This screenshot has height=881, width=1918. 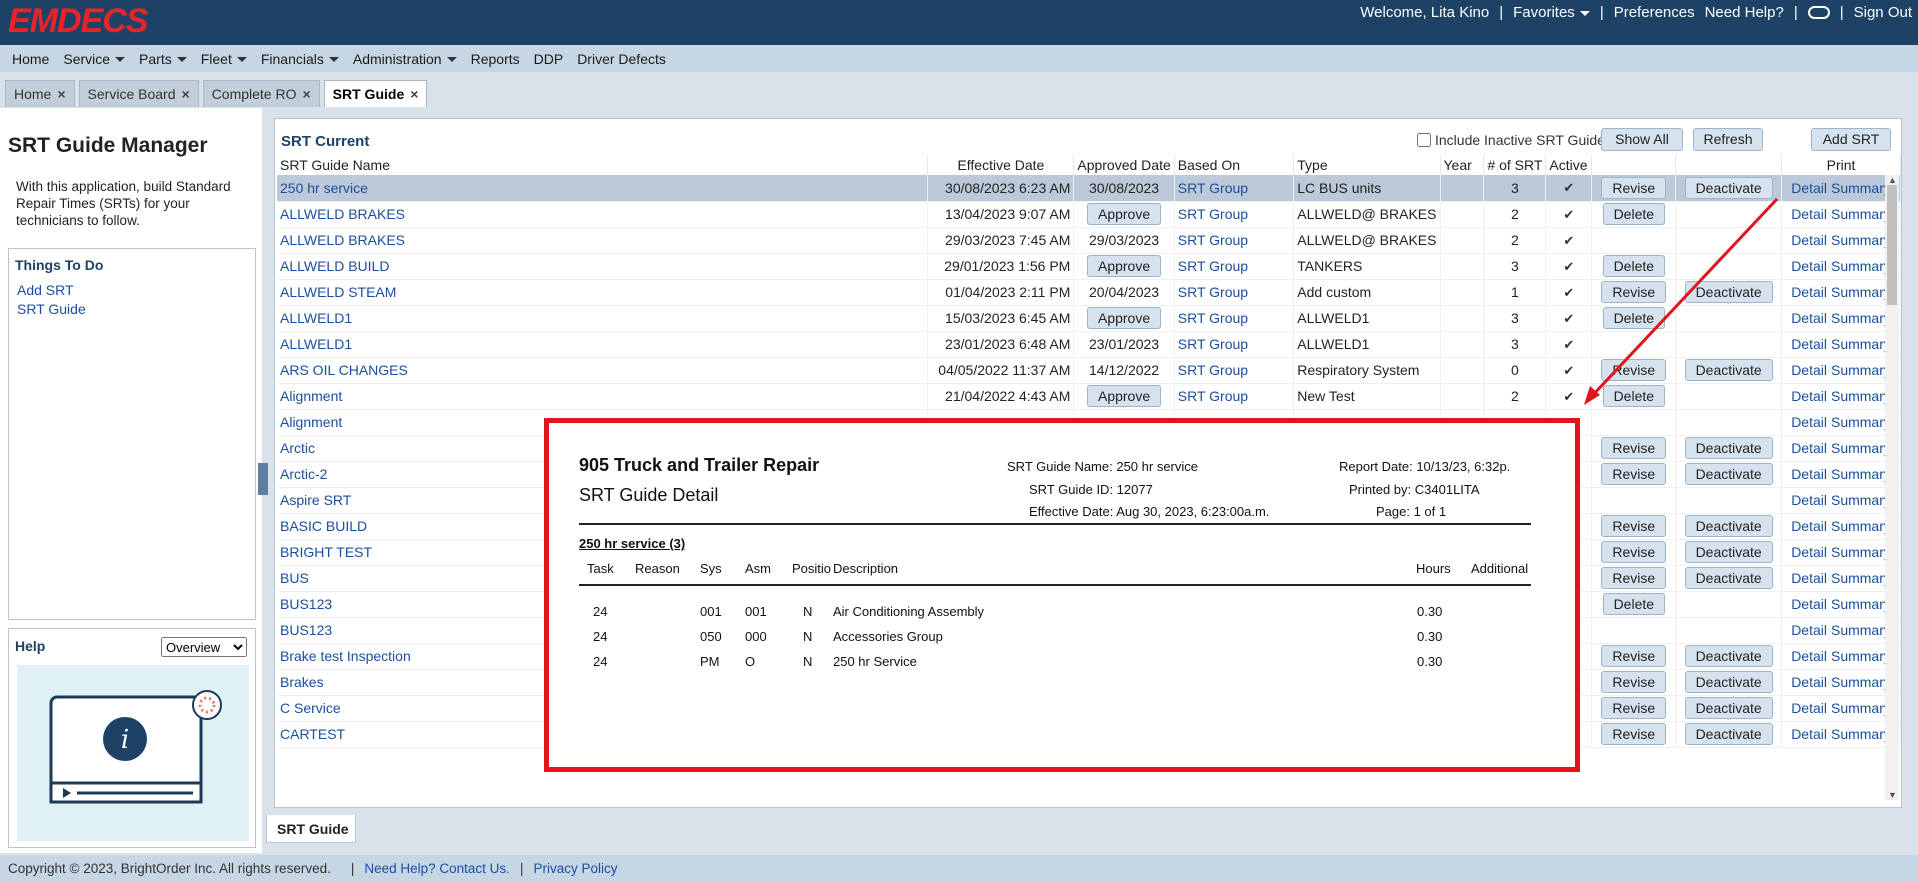 I want to click on tab-complete-ro: Complete RO ×, so click(x=261, y=93).